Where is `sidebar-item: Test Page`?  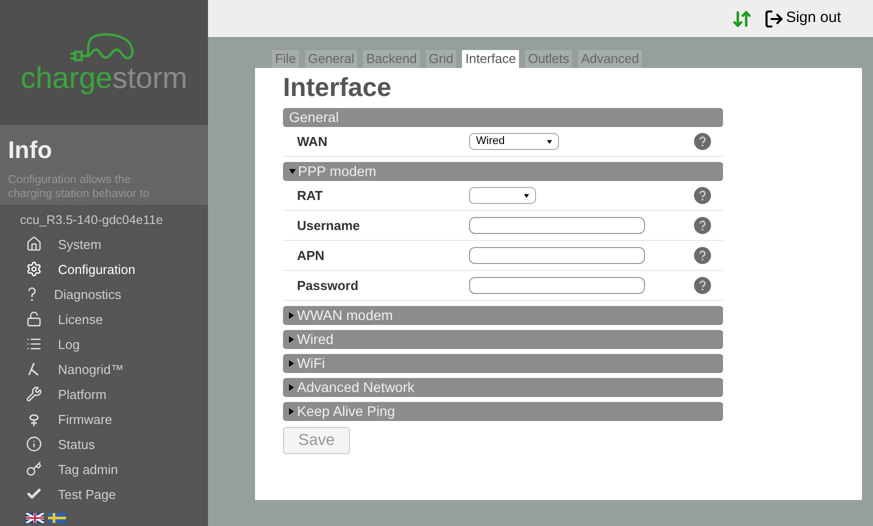 sidebar-item: Test Page is located at coordinates (104, 494).